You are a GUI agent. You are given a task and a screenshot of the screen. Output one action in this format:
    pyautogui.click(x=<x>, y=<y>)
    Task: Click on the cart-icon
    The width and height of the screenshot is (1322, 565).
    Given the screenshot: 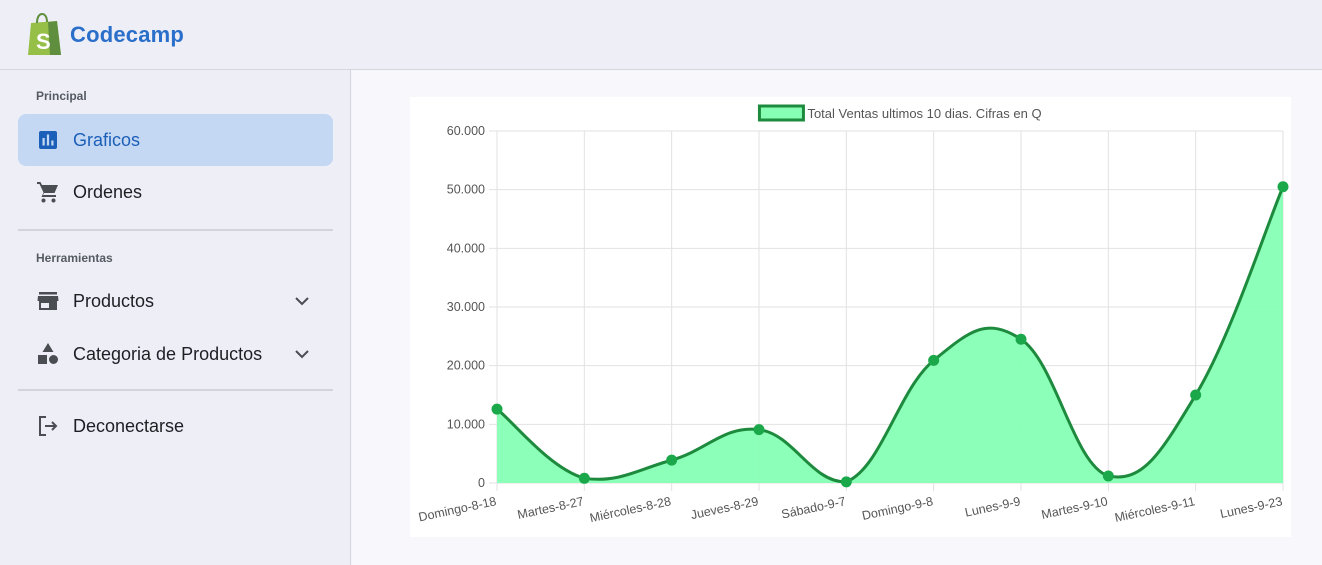 What is the action you would take?
    pyautogui.click(x=47, y=192)
    